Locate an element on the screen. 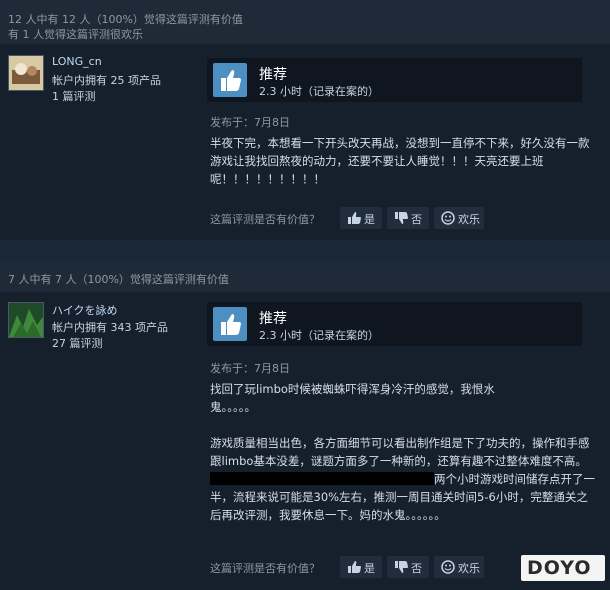 This screenshot has width=610, height=590. helpful-summary: 7 人中有 7 人（100%）觉得这篇评测有价值 is located at coordinates (118, 279).